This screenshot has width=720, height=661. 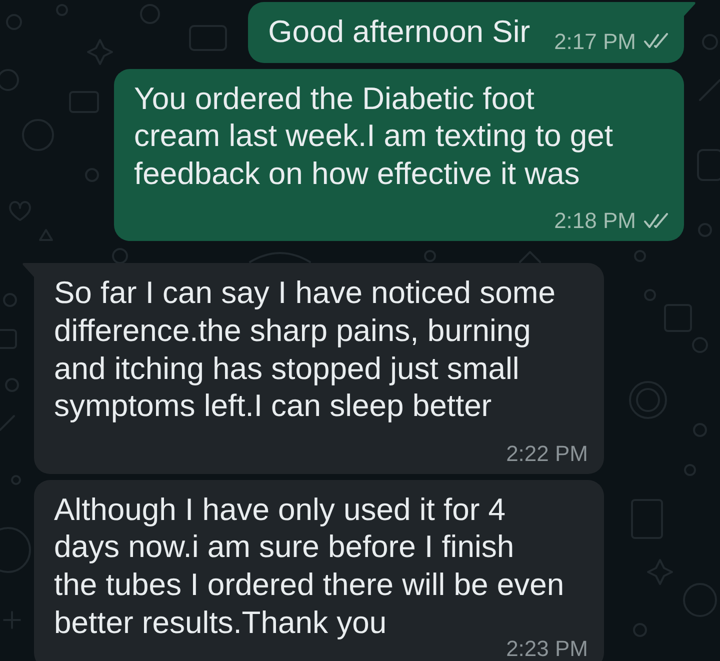 I want to click on message-time: 2:18 PM, so click(x=595, y=221).